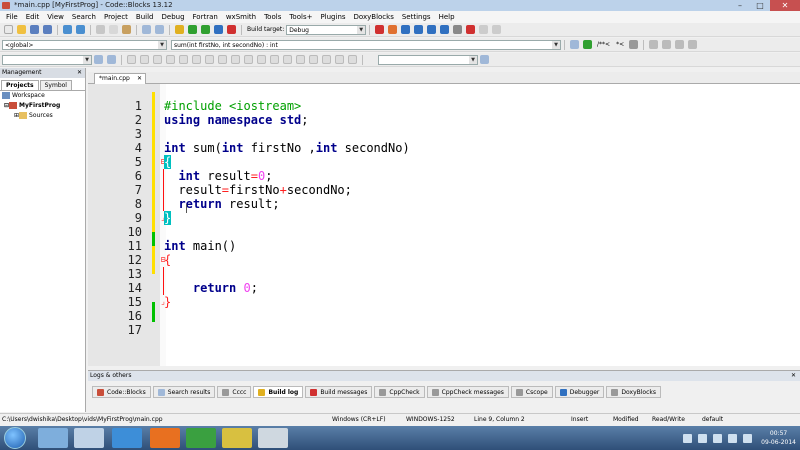  Describe the element at coordinates (654, 44) in the screenshot. I see `extract-icon` at that location.